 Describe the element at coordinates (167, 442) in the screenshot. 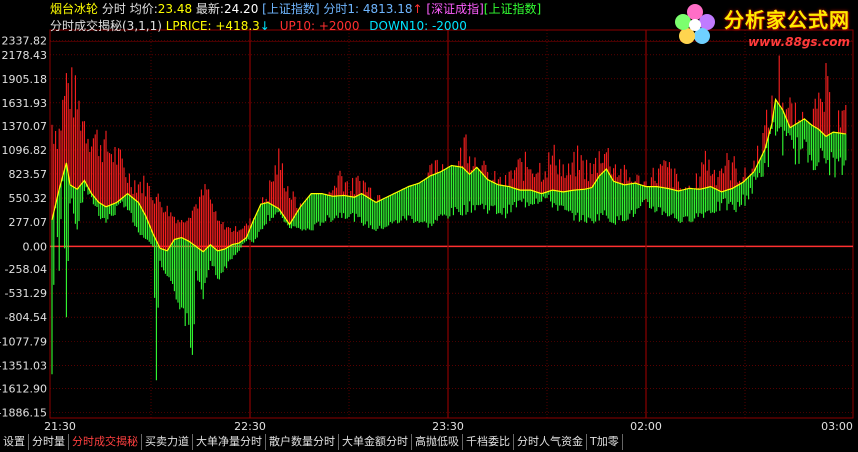

I see `tab-3: 买卖力道` at that location.